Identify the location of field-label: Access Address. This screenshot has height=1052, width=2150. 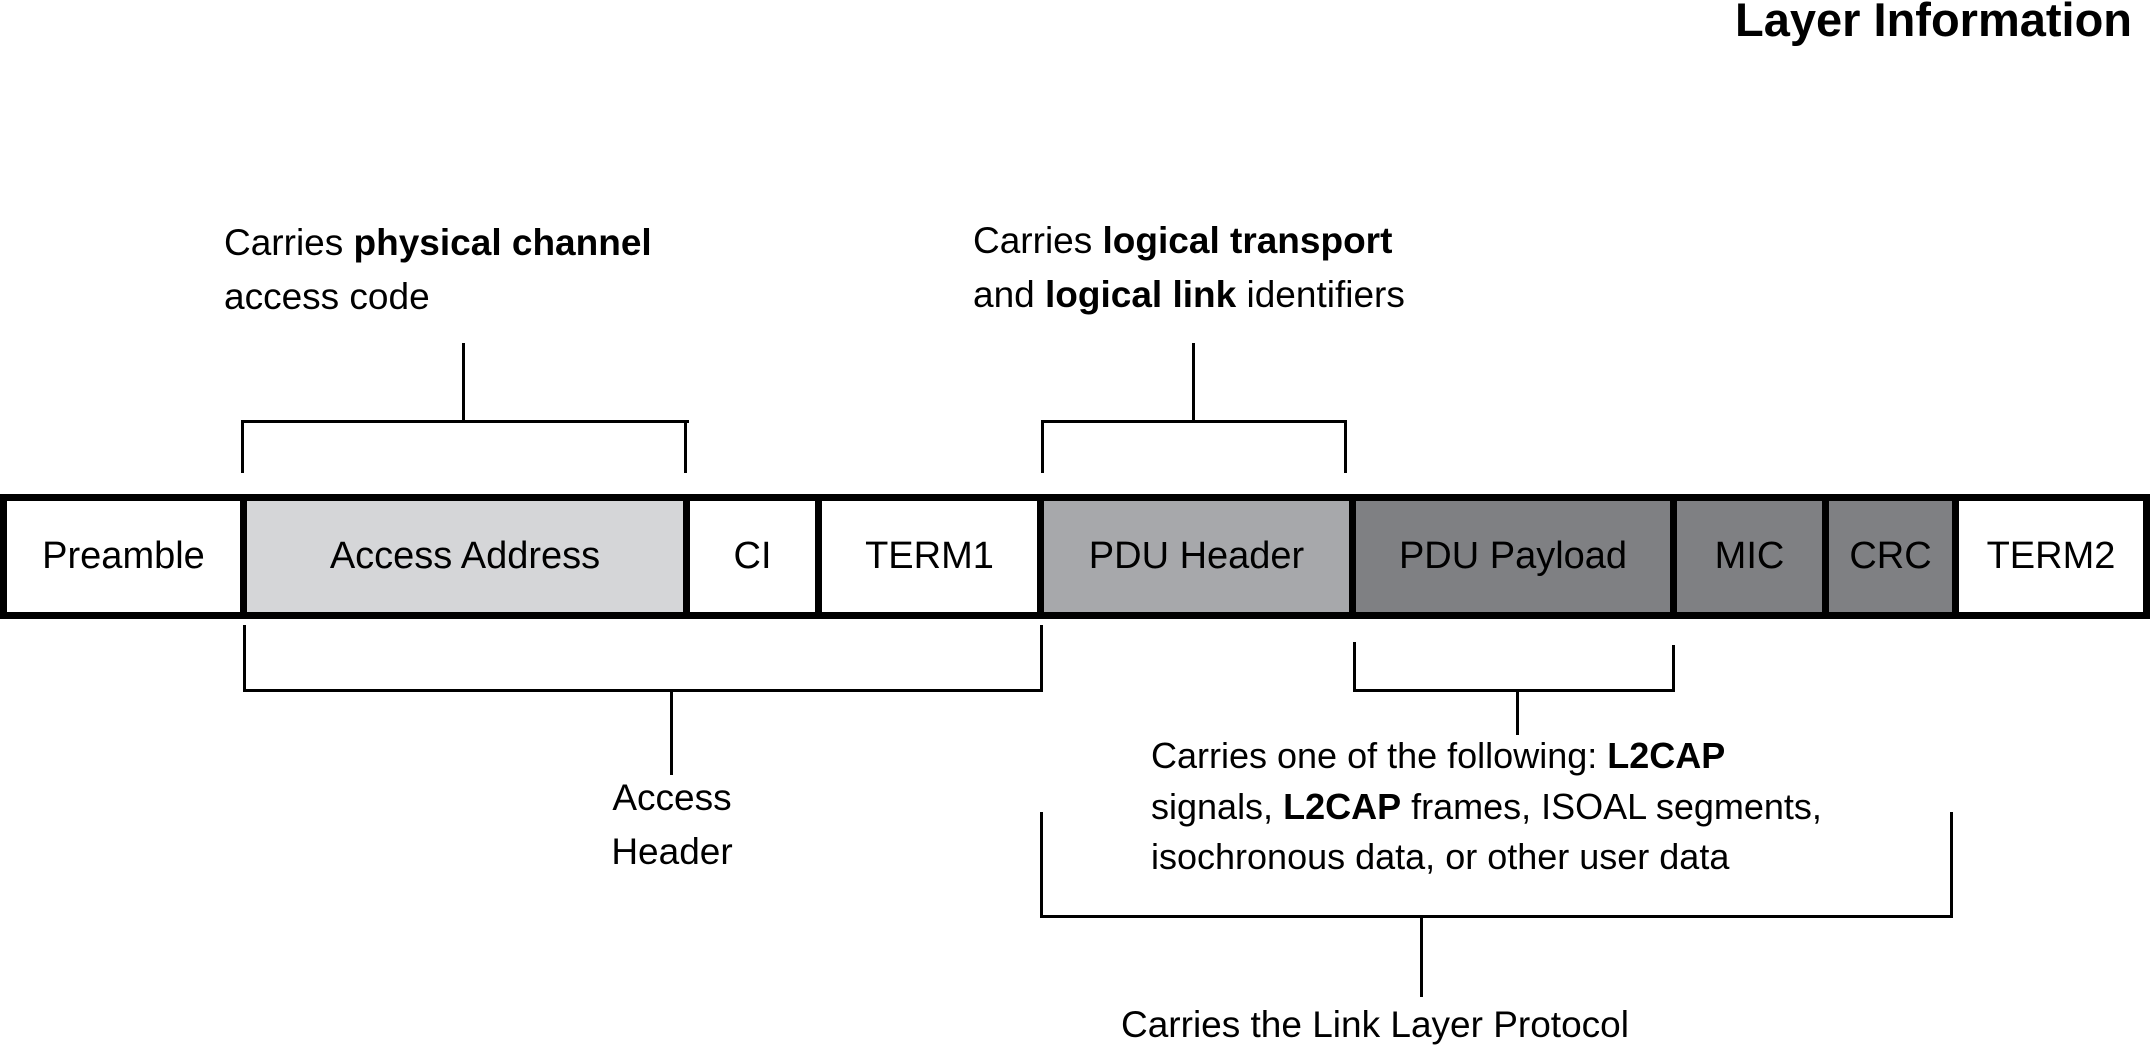
(465, 556).